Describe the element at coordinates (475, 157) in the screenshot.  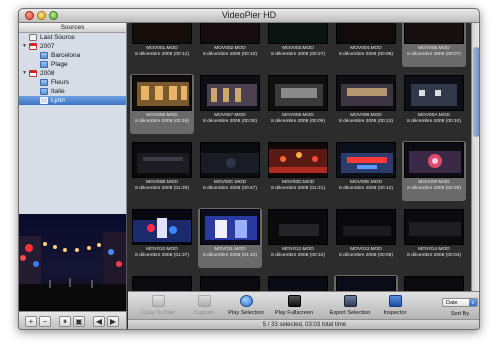
I see `grid-scrollbar` at that location.